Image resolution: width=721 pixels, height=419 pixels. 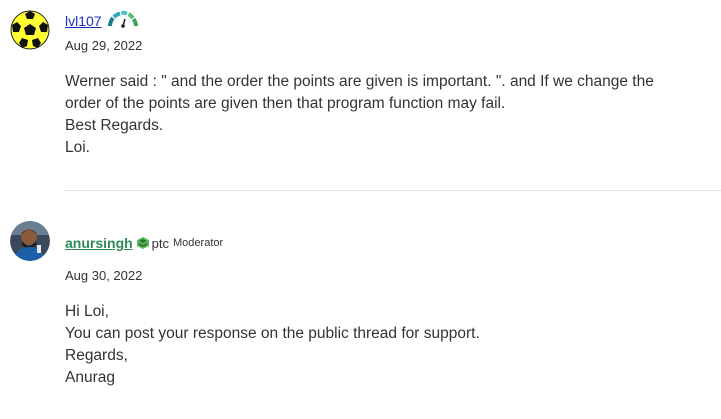 I want to click on post-date: Aug 29, 2022, so click(x=104, y=45).